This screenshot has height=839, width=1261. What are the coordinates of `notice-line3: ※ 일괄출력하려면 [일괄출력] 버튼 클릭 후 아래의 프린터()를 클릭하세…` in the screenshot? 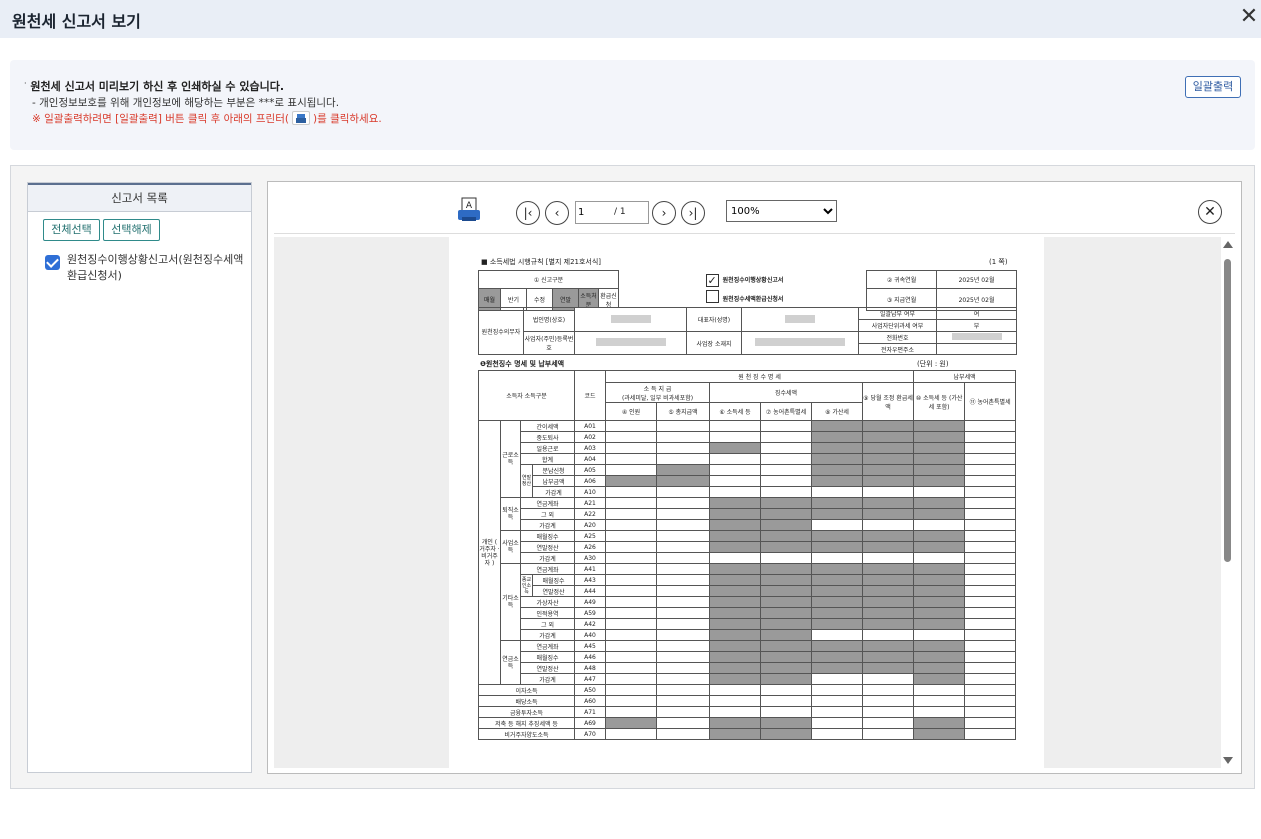 It's located at (207, 118).